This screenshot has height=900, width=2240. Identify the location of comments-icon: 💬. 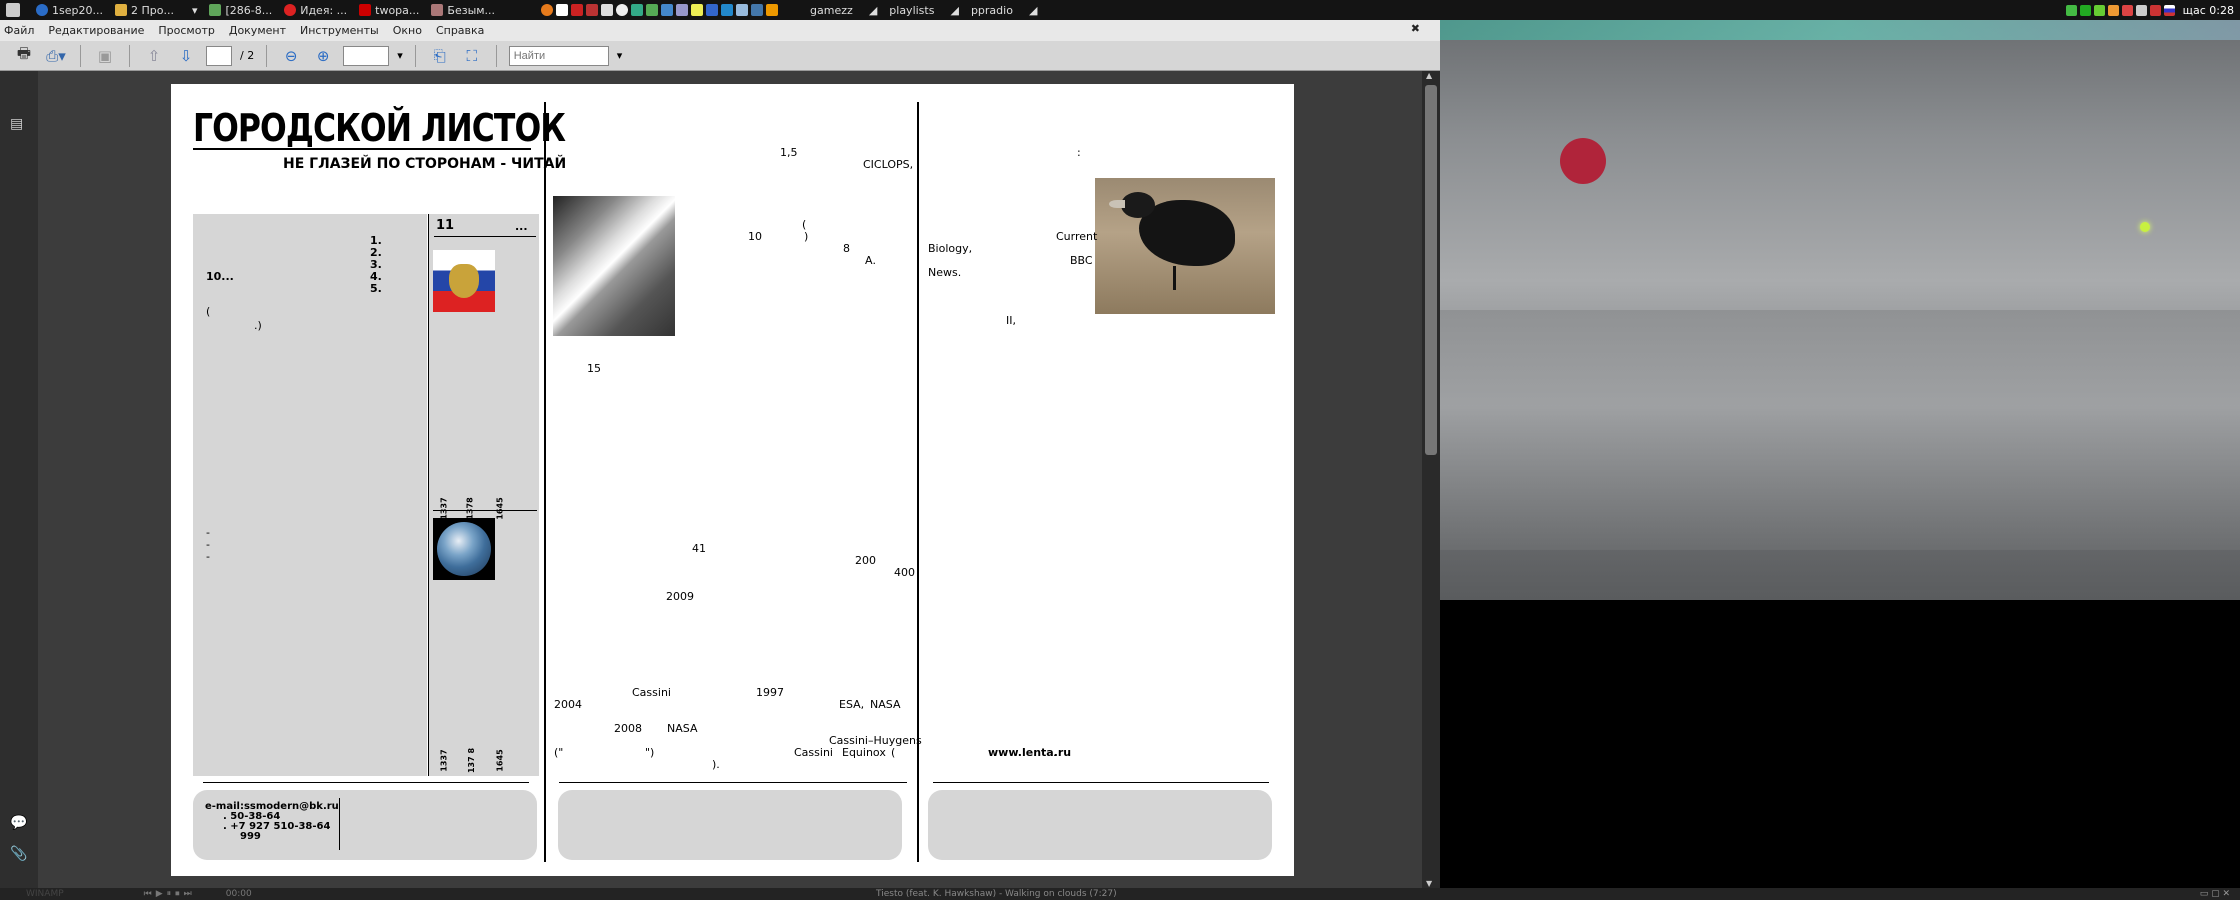
(19, 825).